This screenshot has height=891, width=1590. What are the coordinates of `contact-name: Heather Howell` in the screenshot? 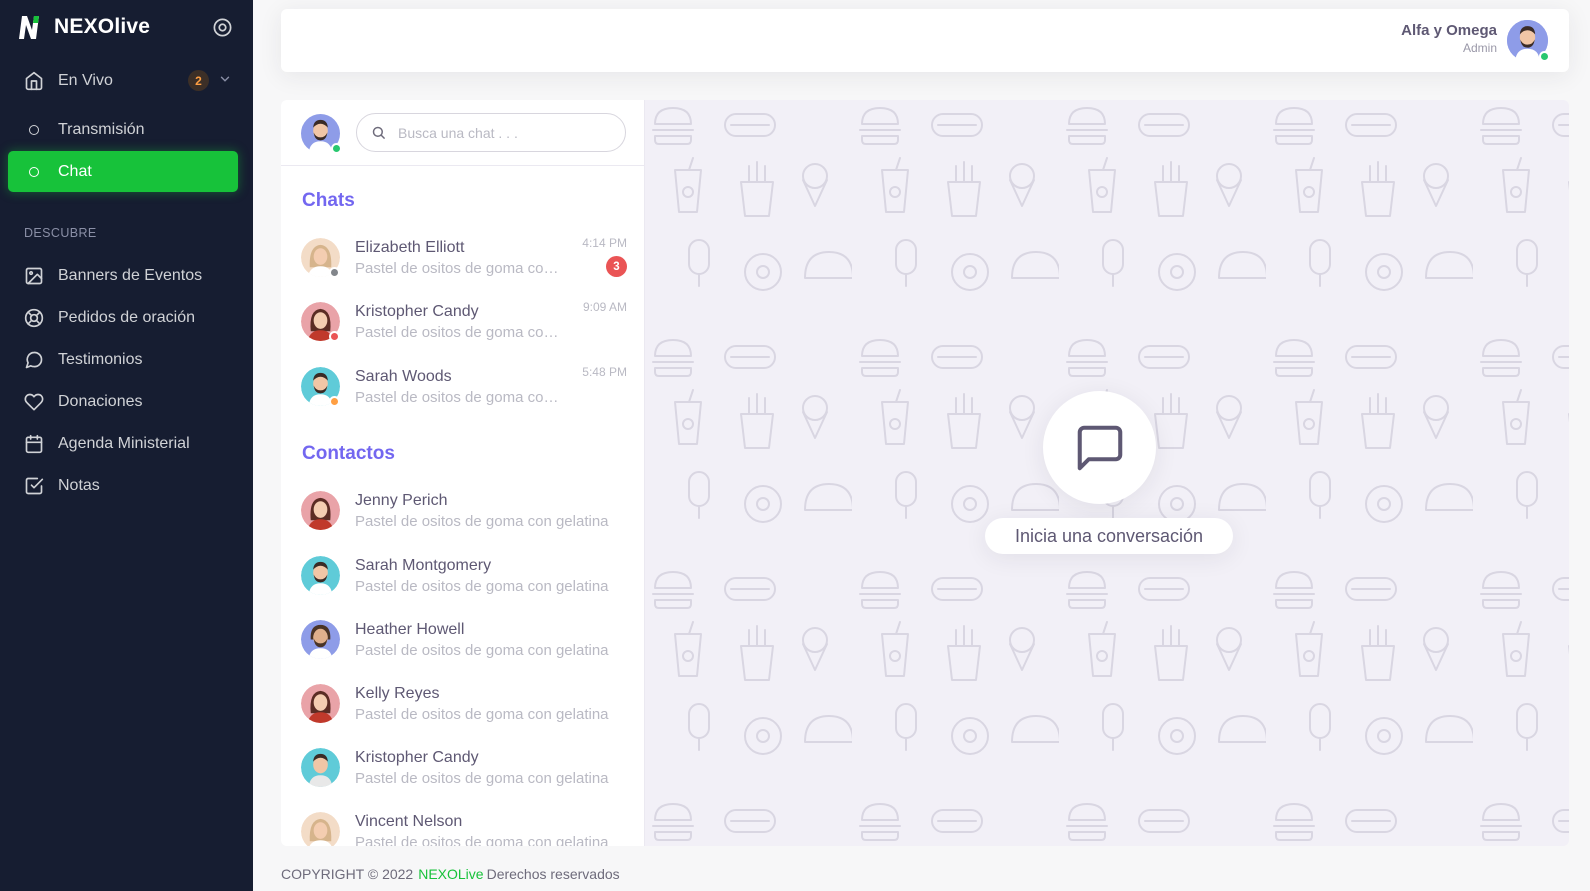 It's located at (410, 629).